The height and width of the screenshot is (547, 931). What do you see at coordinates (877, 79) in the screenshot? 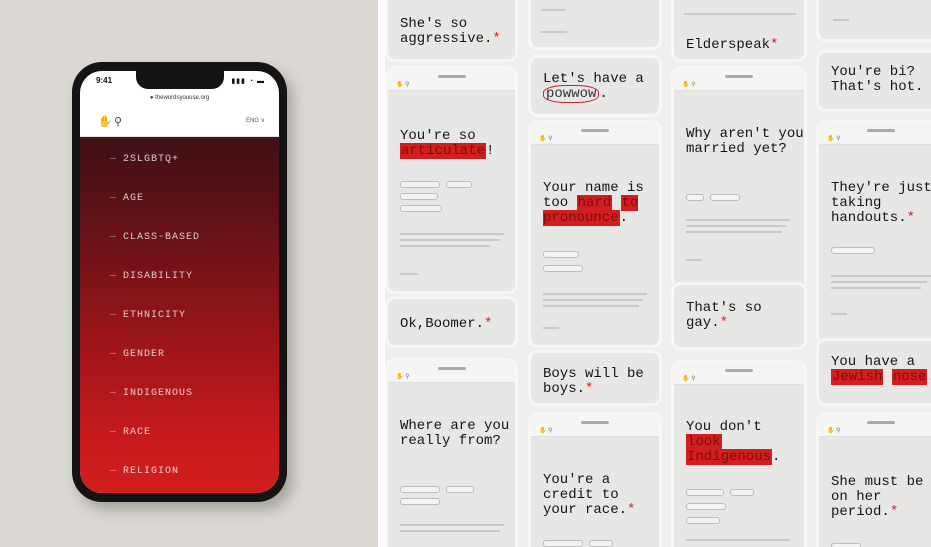
I see `phrase-text: You're bi? That's hot.` at bounding box center [877, 79].